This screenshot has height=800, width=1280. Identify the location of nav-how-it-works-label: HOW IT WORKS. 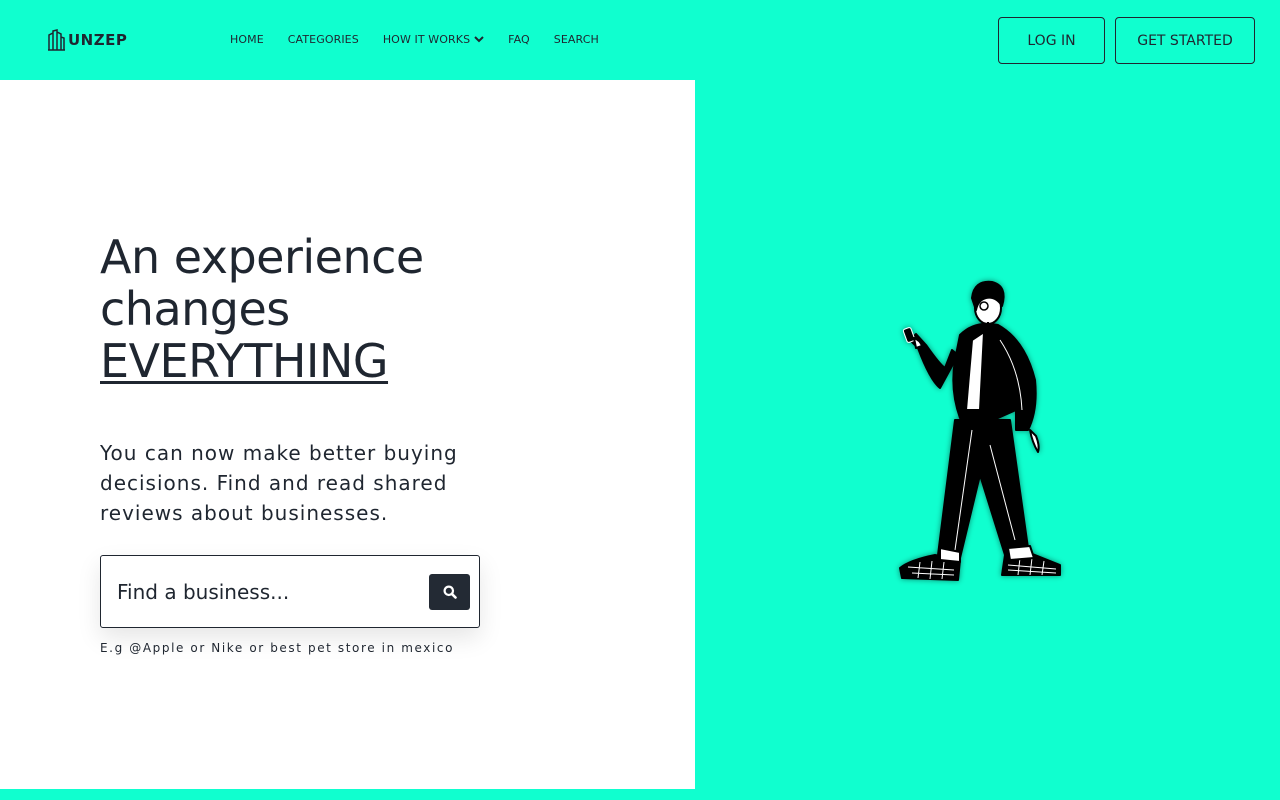
(426, 39).